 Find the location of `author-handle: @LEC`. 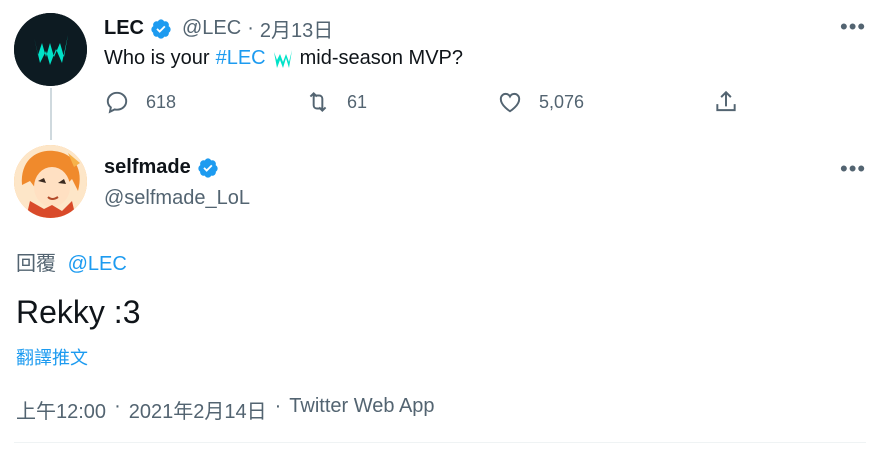

author-handle: @LEC is located at coordinates (211, 28).